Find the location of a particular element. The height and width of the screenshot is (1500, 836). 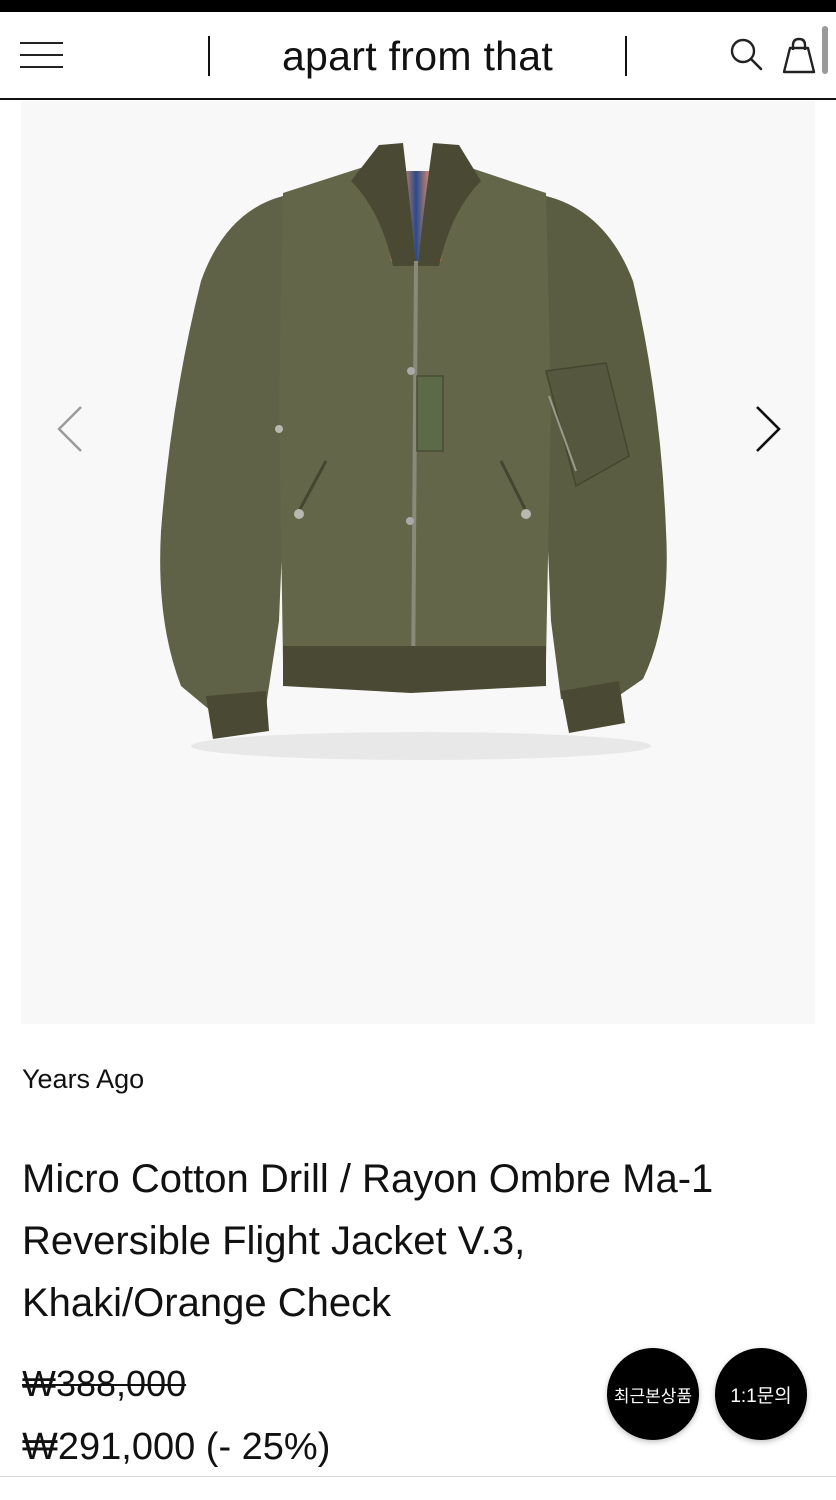

product-brand: Years Ago is located at coordinates (83, 1079).